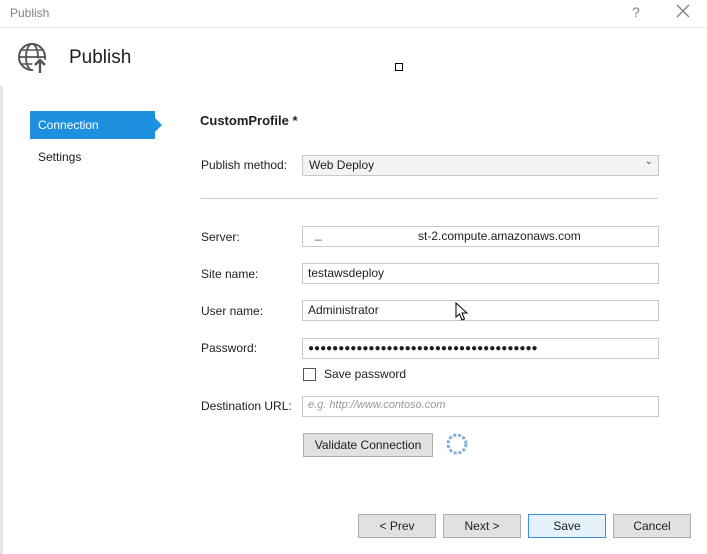 This screenshot has height=554, width=707. What do you see at coordinates (482, 526) in the screenshot?
I see `next-button: Next >` at bounding box center [482, 526].